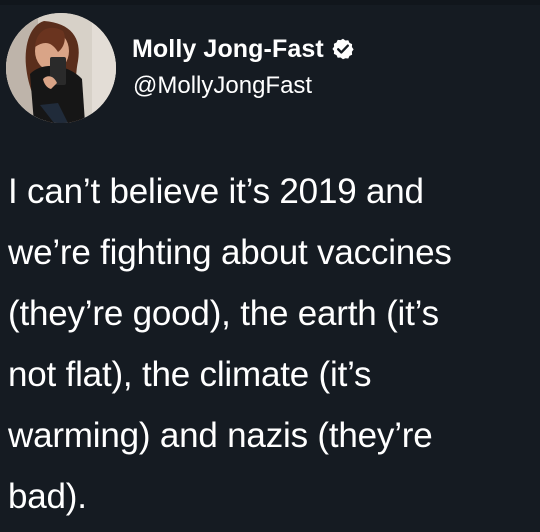  Describe the element at coordinates (343, 49) in the screenshot. I see `verified-badge-icon` at that location.